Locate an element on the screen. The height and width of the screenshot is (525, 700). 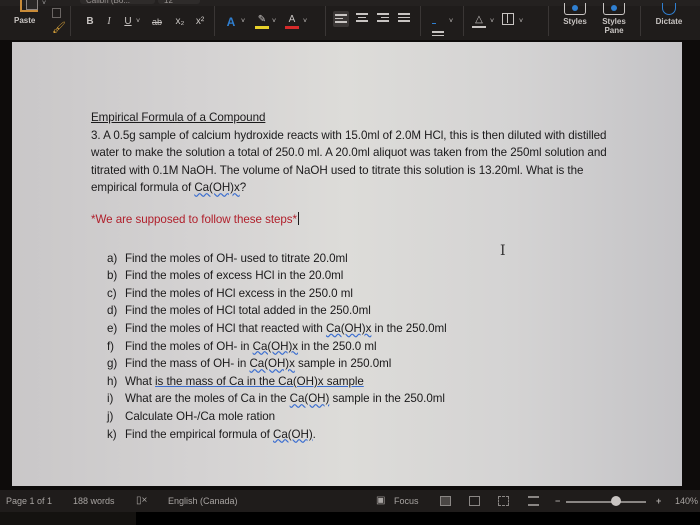
step-label: f) is located at coordinates (110, 346).